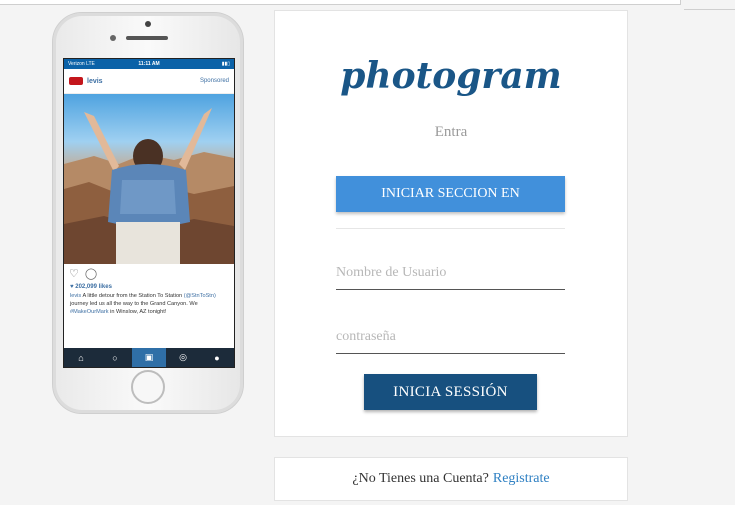  What do you see at coordinates (95, 81) in the screenshot?
I see `post-brand: levis` at bounding box center [95, 81].